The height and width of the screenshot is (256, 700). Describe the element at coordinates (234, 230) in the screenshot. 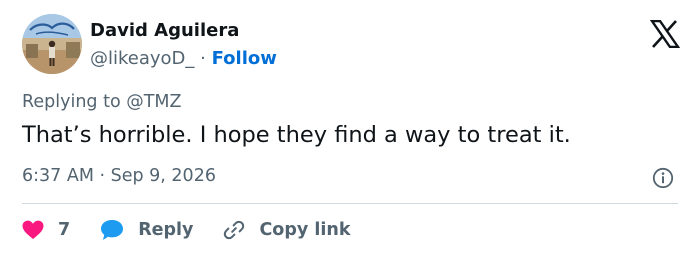

I see `link-icon` at that location.